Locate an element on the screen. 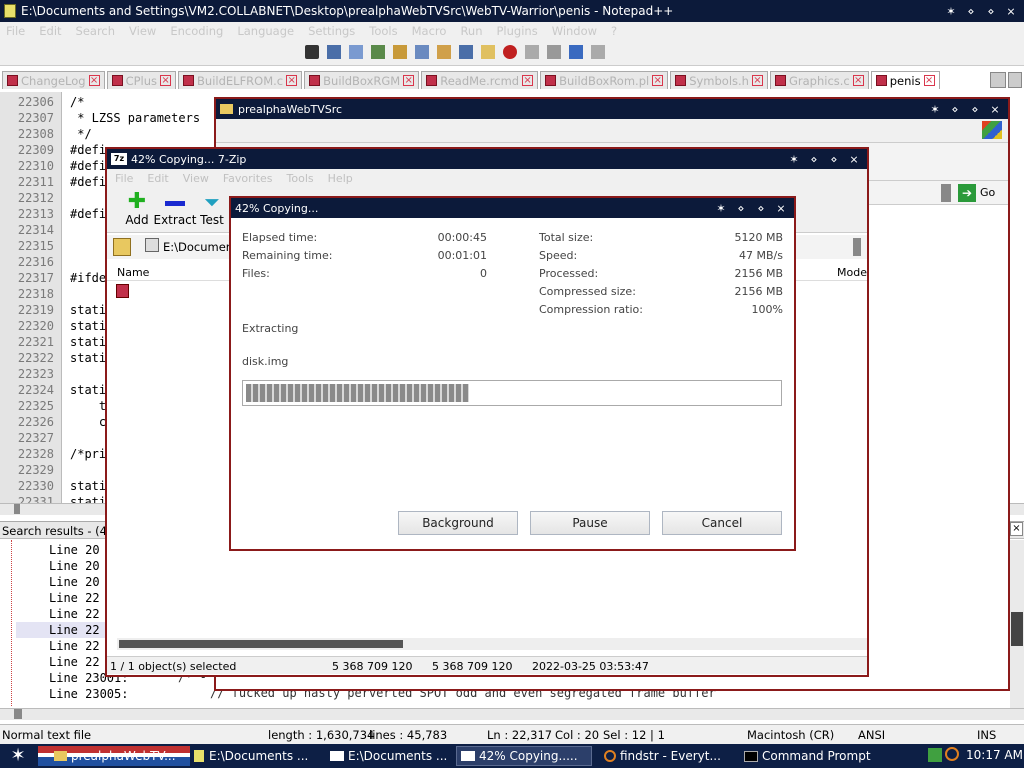 This screenshot has height=768, width=1024. tab-3: BuildBoxRGM × is located at coordinates (362, 80).